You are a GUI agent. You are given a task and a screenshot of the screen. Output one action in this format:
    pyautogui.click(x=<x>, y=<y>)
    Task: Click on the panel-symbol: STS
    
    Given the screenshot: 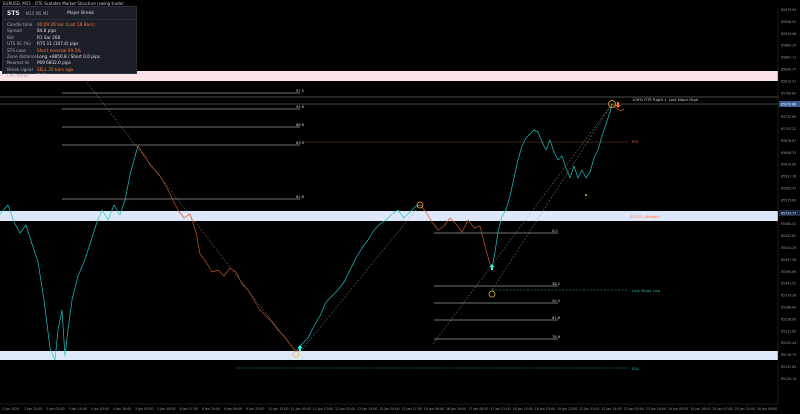 What is the action you would take?
    pyautogui.click(x=13, y=13)
    